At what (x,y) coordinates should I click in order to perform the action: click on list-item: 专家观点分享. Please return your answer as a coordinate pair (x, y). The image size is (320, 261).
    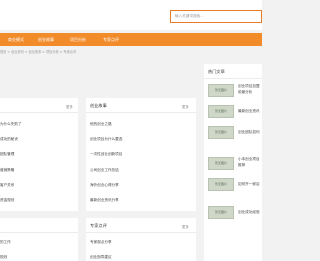
    Looking at the image, I should click on (101, 242).